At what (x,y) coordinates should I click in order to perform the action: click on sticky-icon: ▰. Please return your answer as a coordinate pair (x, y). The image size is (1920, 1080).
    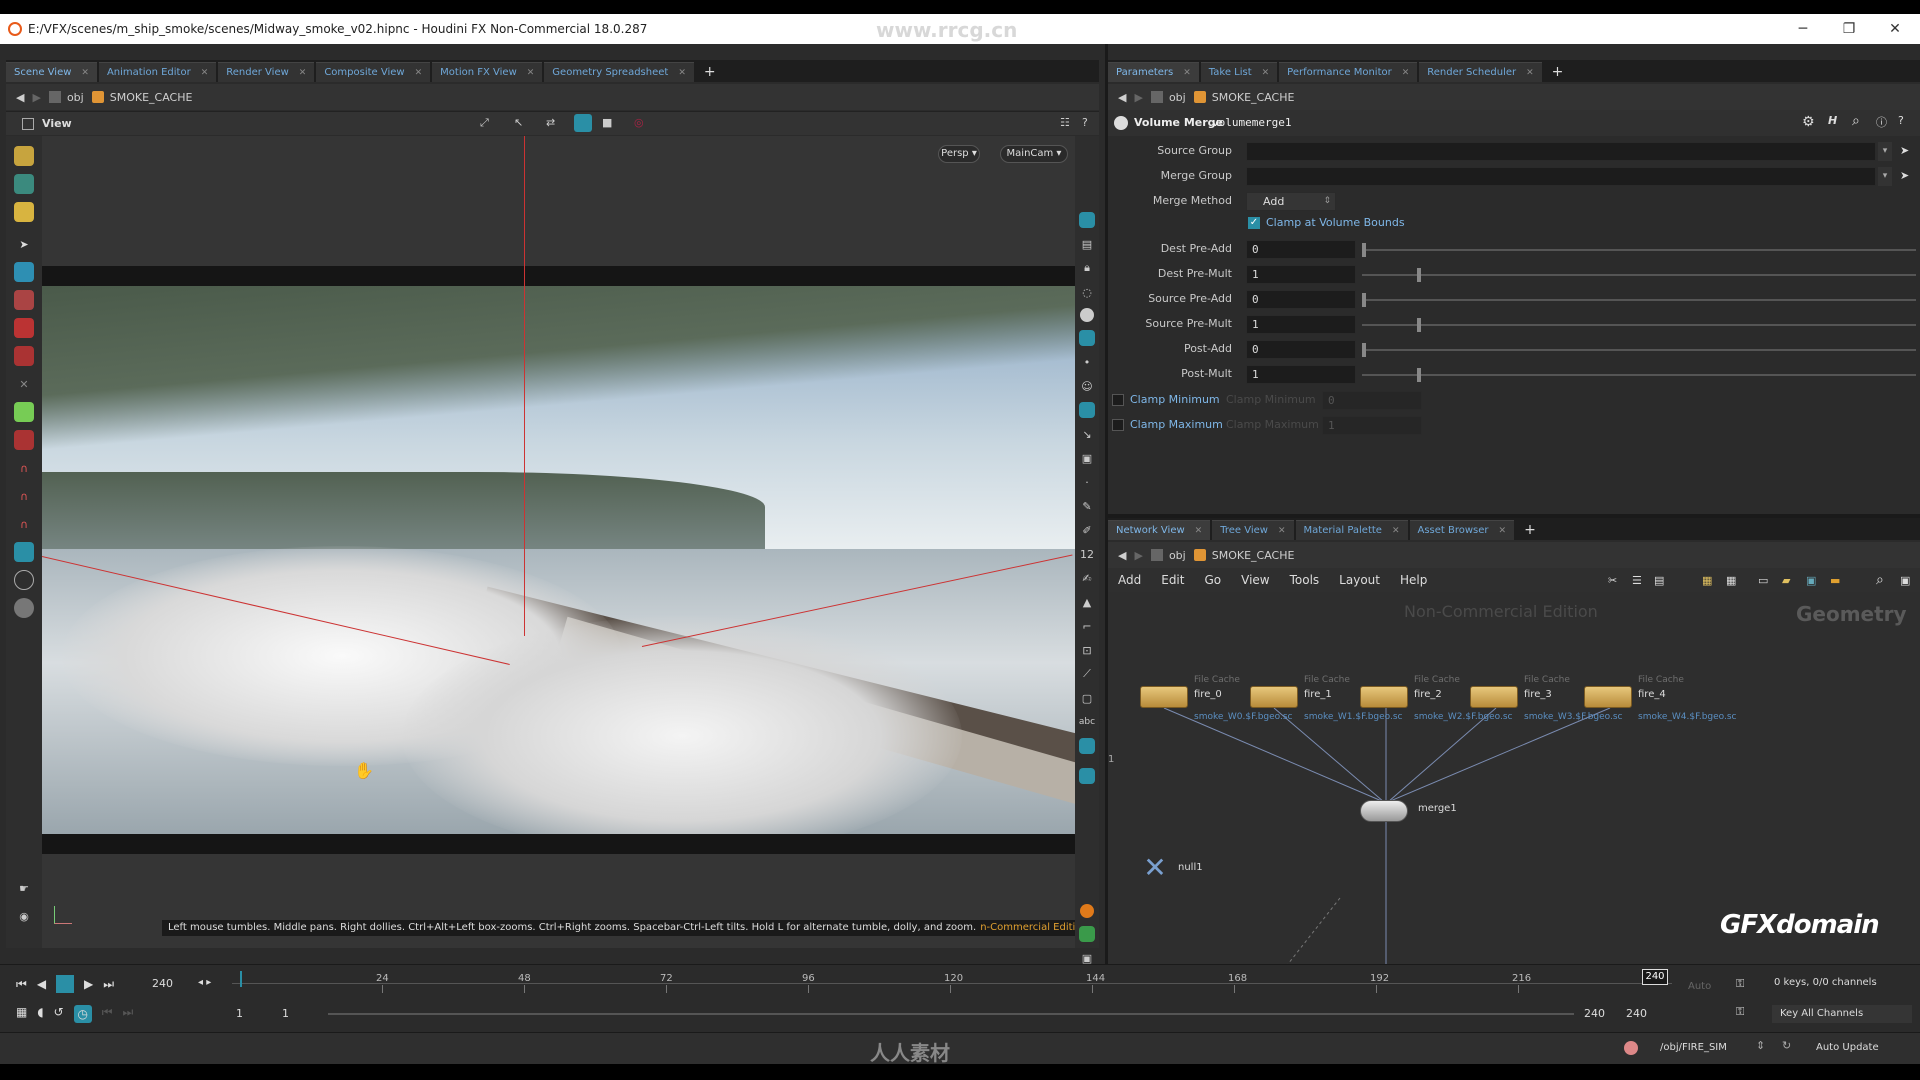
    Looking at the image, I should click on (1786, 580).